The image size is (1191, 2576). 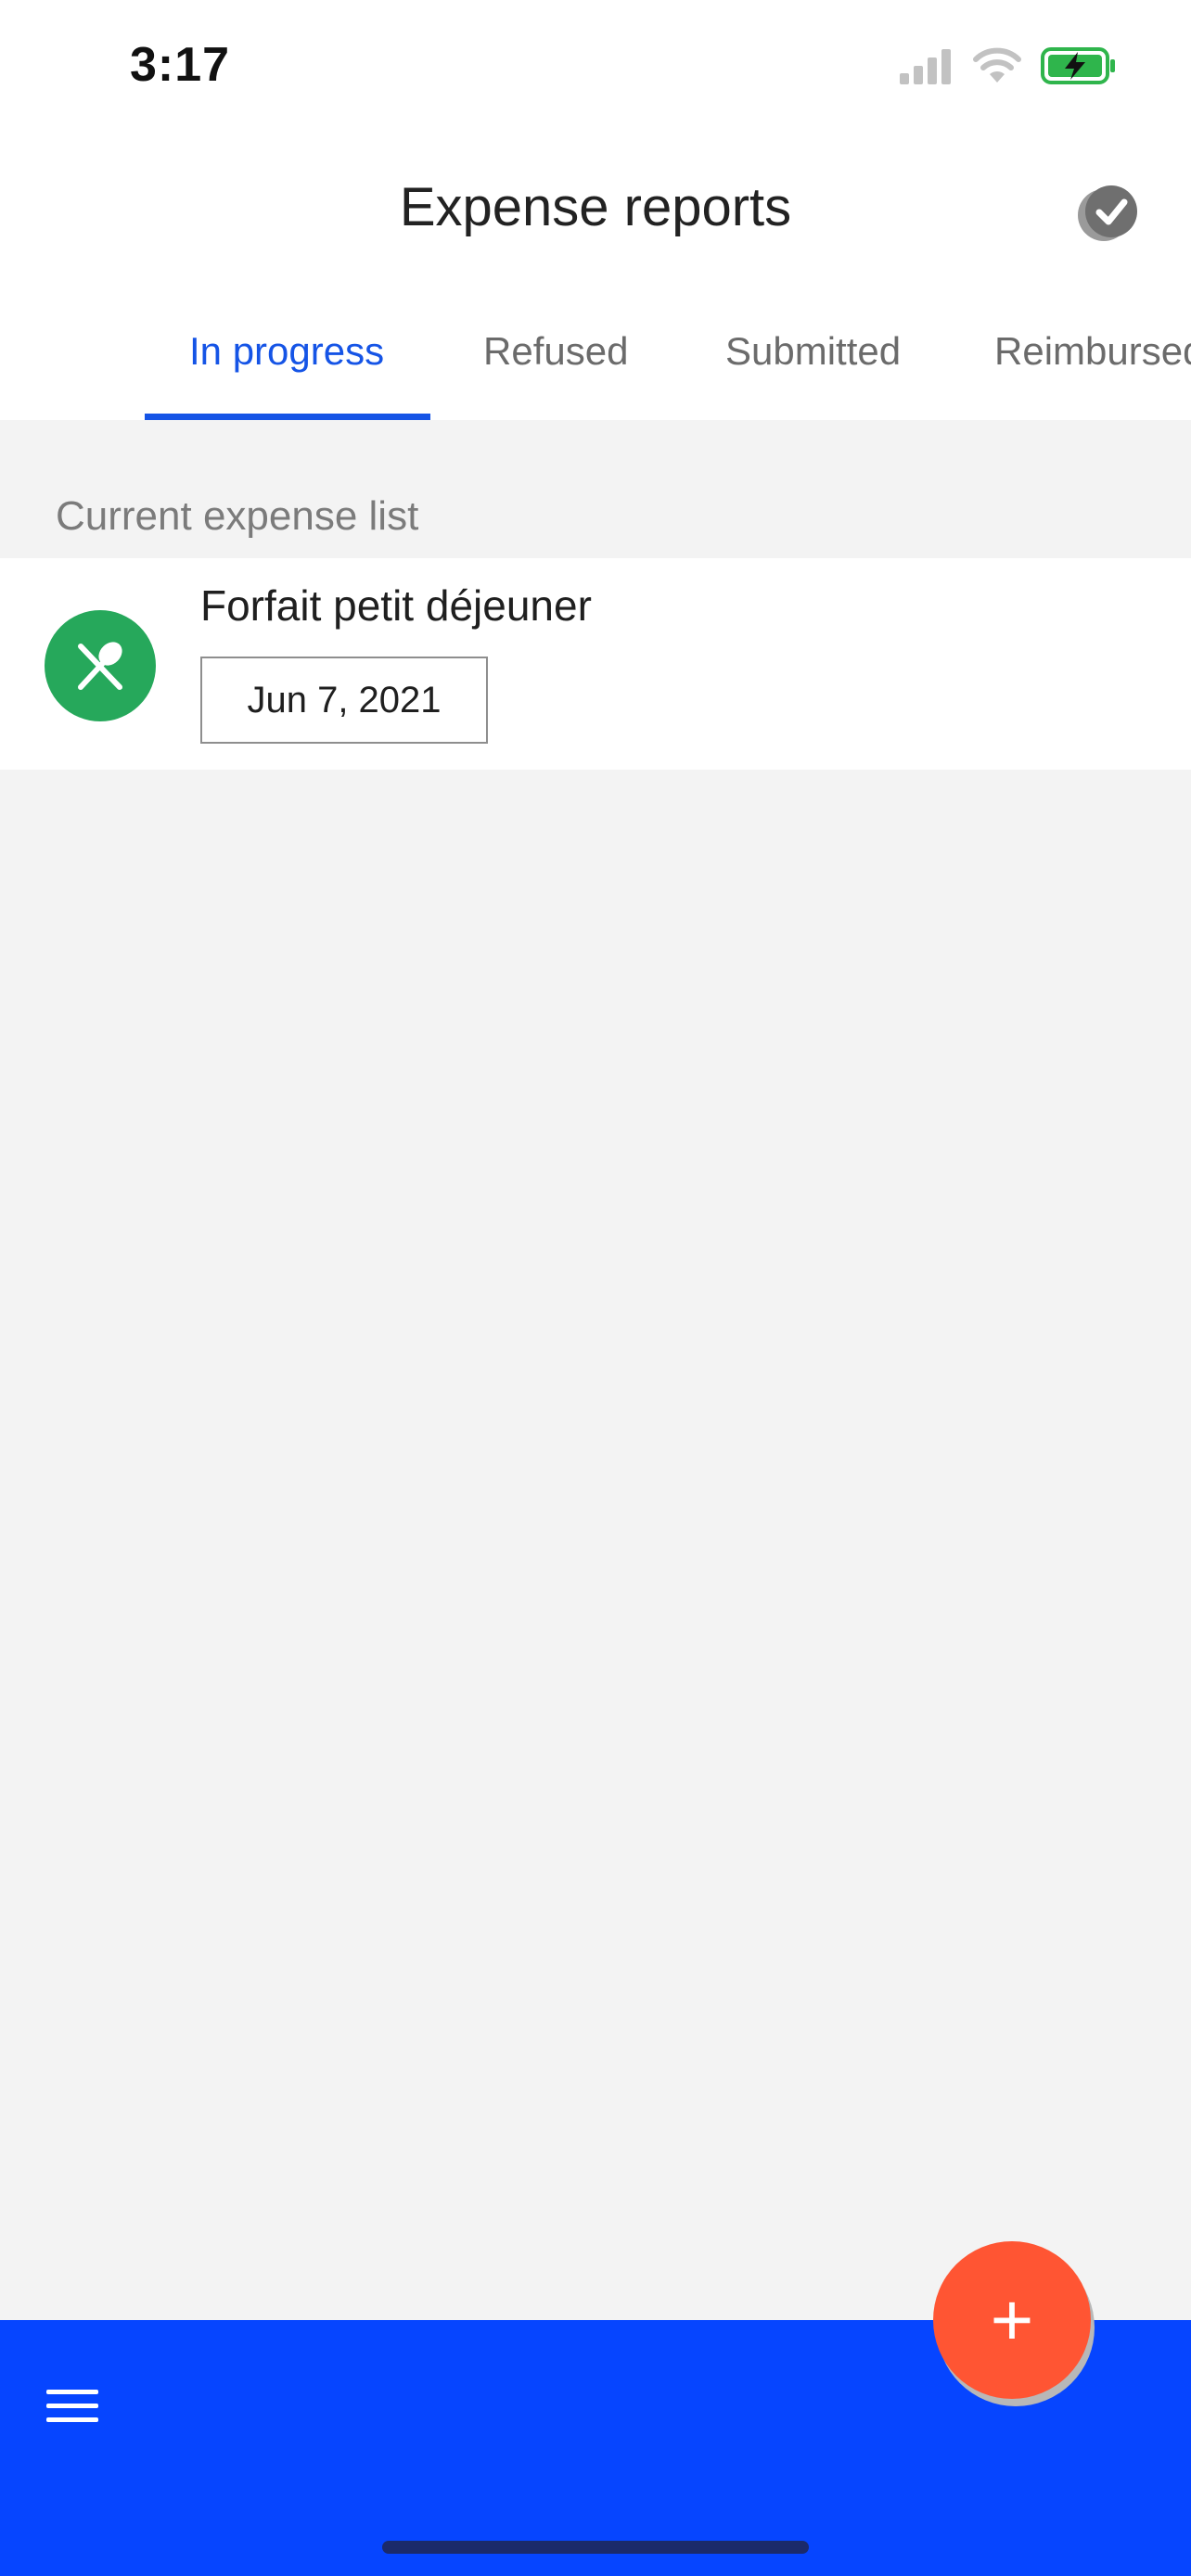 I want to click on restaurant-icon, so click(x=100, y=666).